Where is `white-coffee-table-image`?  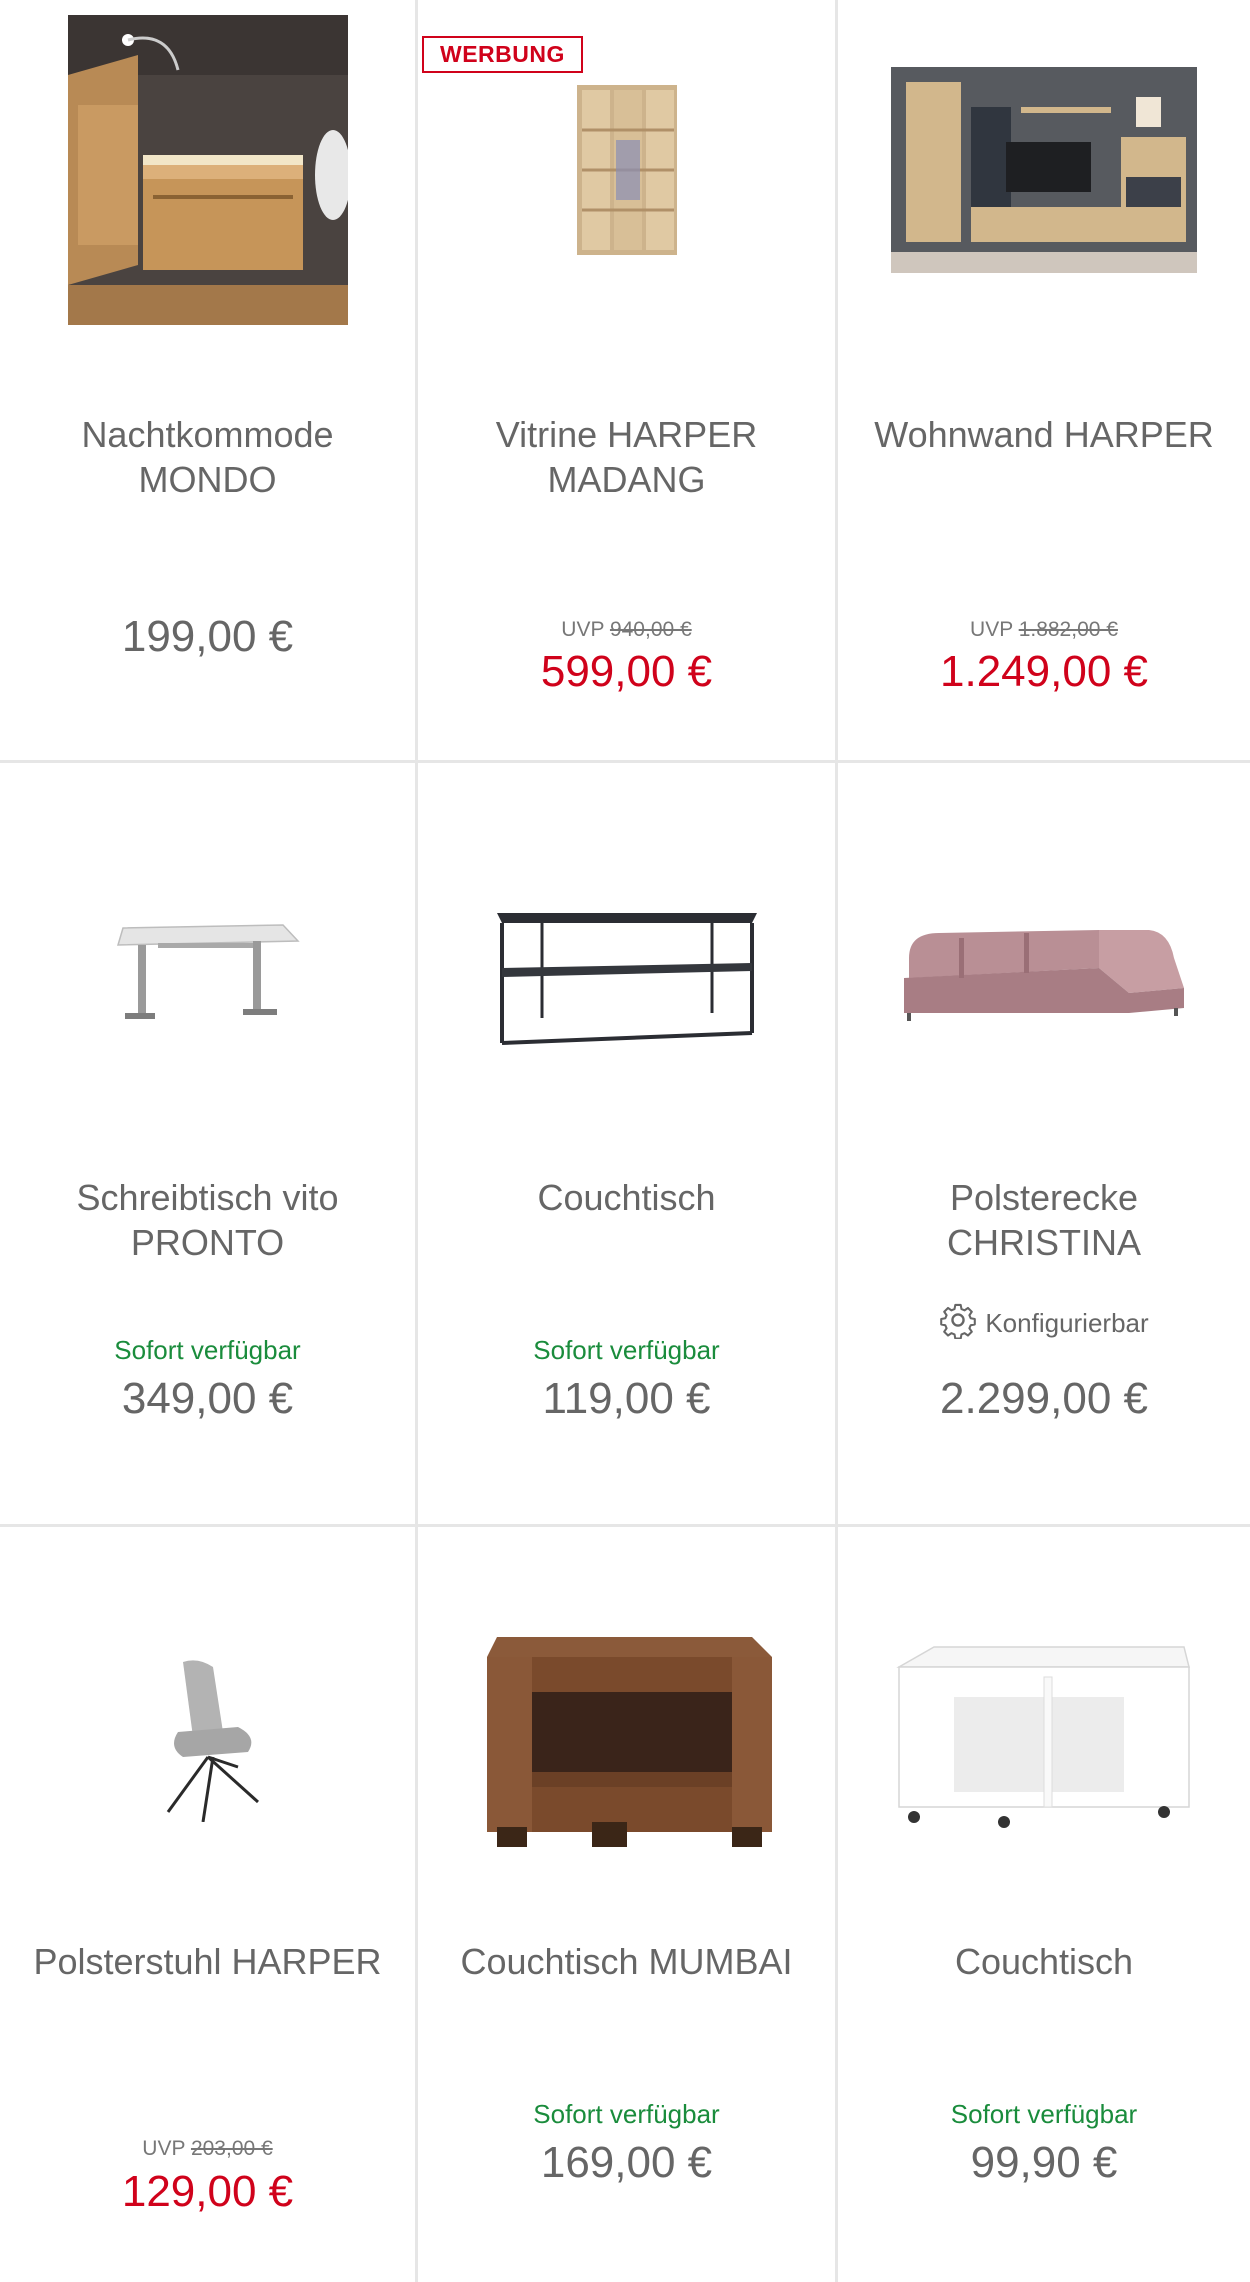 white-coffee-table-image is located at coordinates (1043, 1737).